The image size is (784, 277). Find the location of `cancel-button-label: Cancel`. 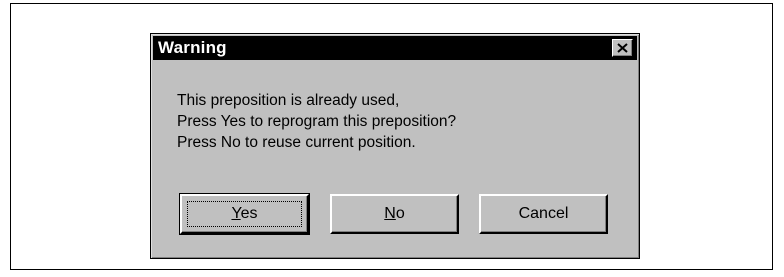

cancel-button-label: Cancel is located at coordinates (543, 213).